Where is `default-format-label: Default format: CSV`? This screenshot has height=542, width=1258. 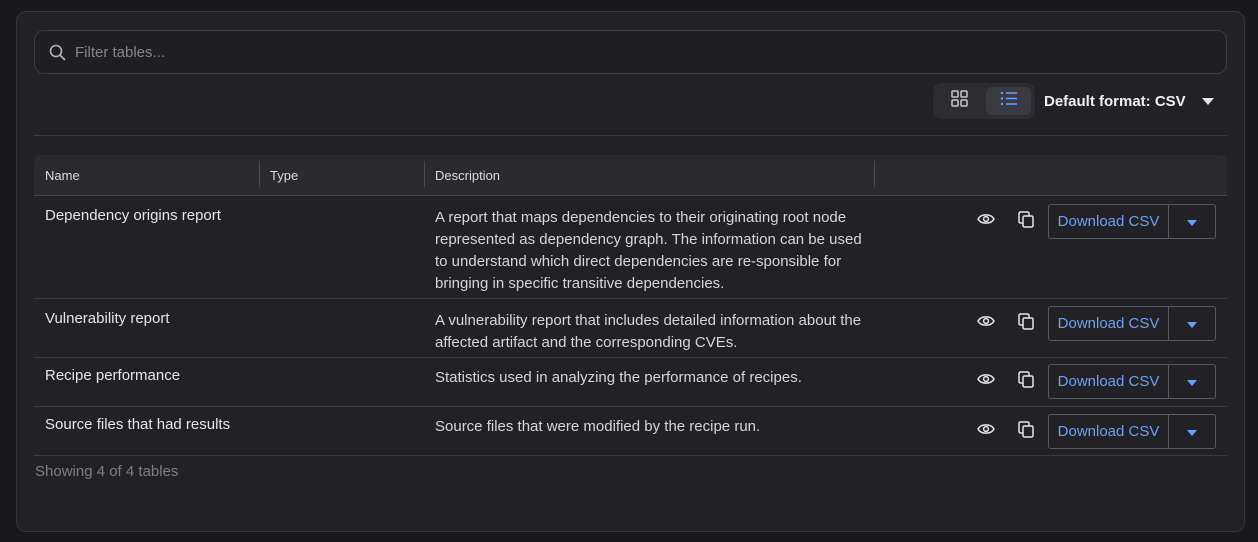
default-format-label: Default format: CSV is located at coordinates (1115, 101).